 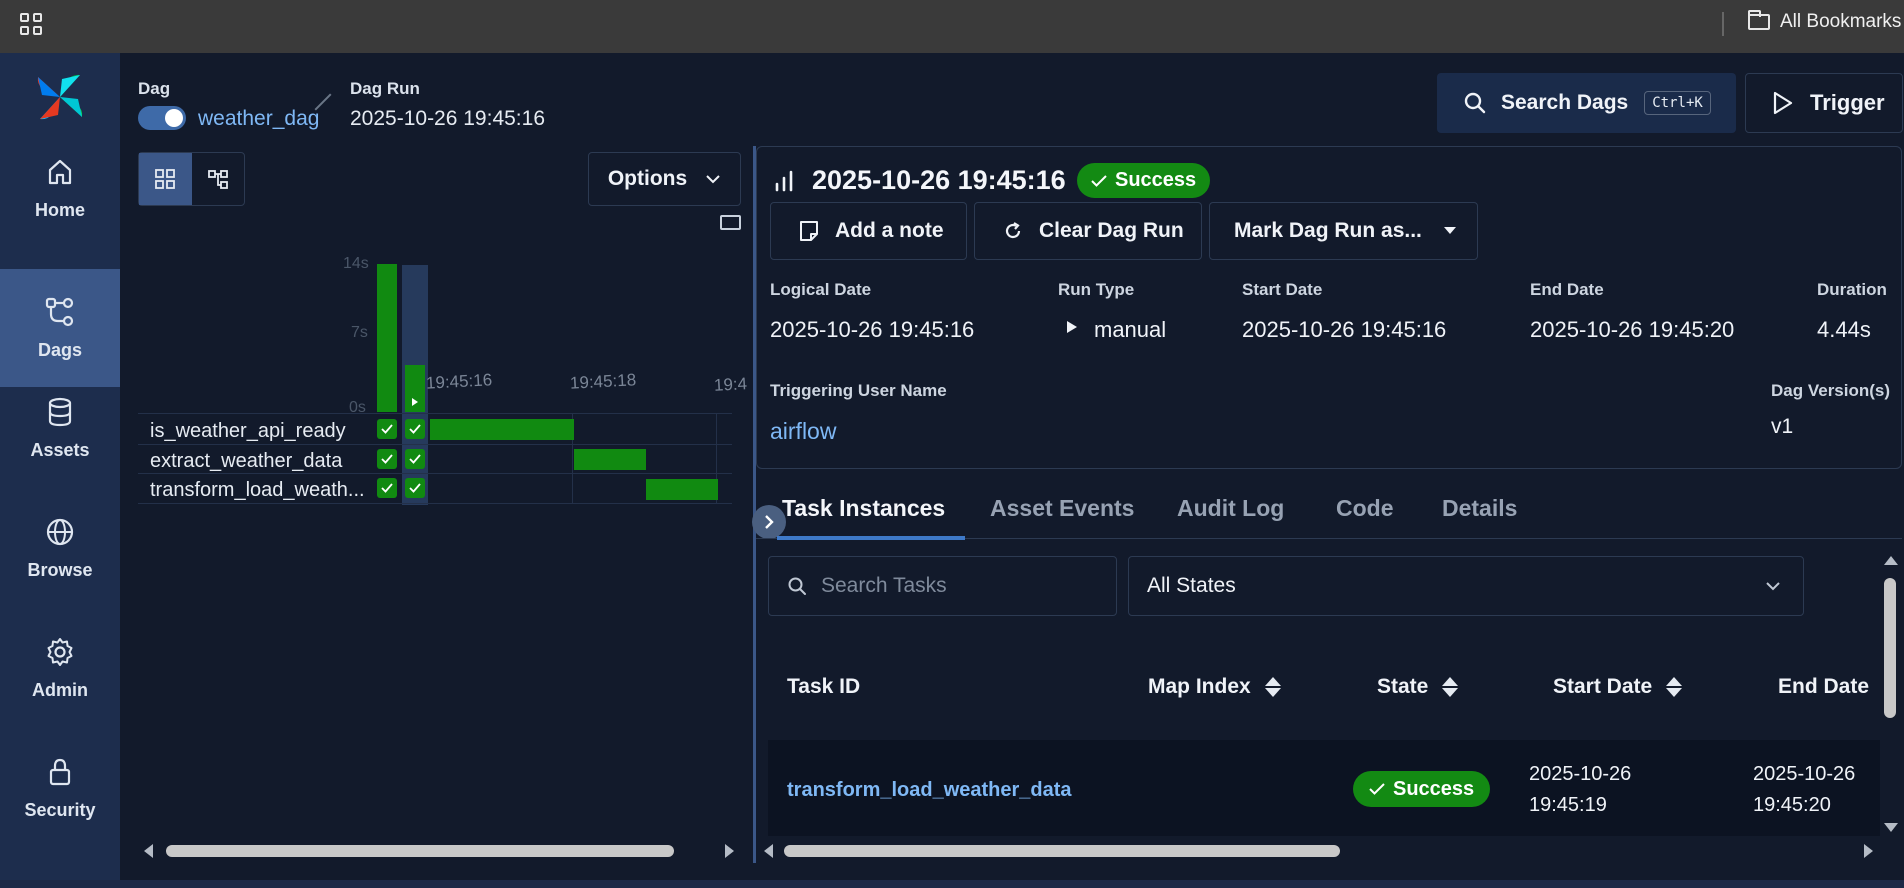 What do you see at coordinates (871, 538) in the screenshot?
I see `active-tab-indicator` at bounding box center [871, 538].